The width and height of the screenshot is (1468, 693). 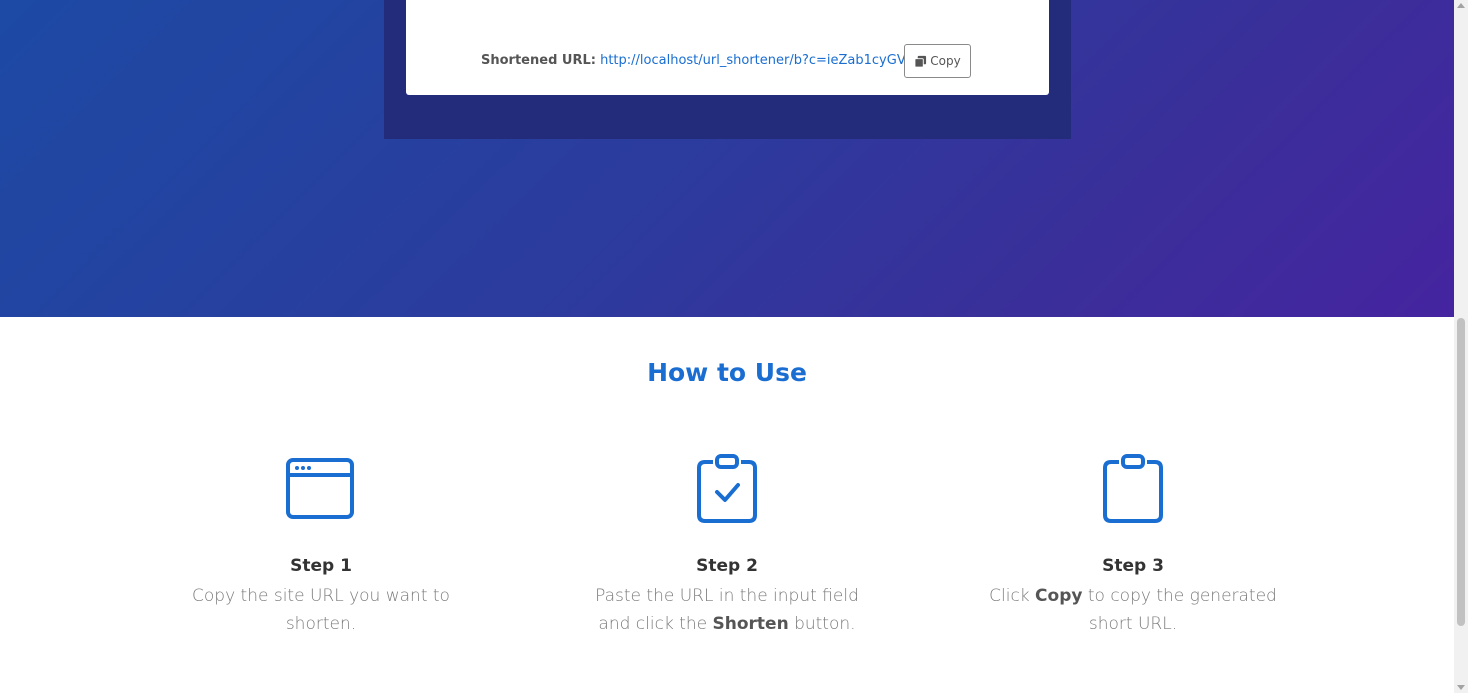 What do you see at coordinates (321, 610) in the screenshot?
I see `step-1-description: Copy the site URL you want to shorten.` at bounding box center [321, 610].